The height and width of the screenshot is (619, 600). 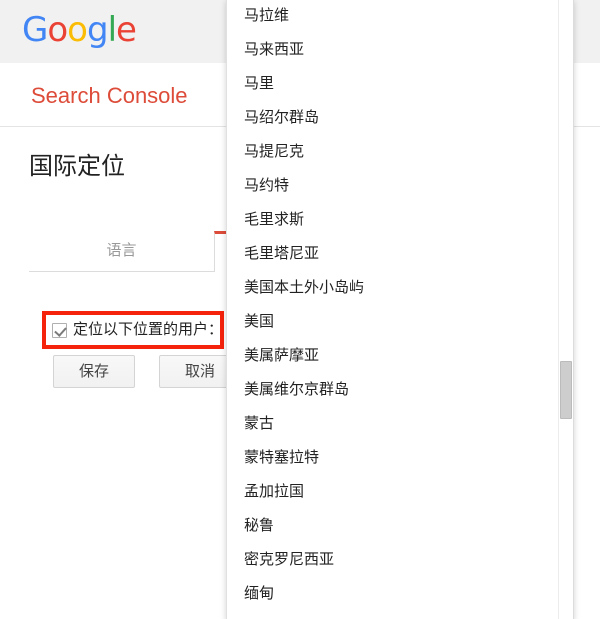 What do you see at coordinates (400, 594) in the screenshot?
I see `country-list-item: 缅甸` at bounding box center [400, 594].